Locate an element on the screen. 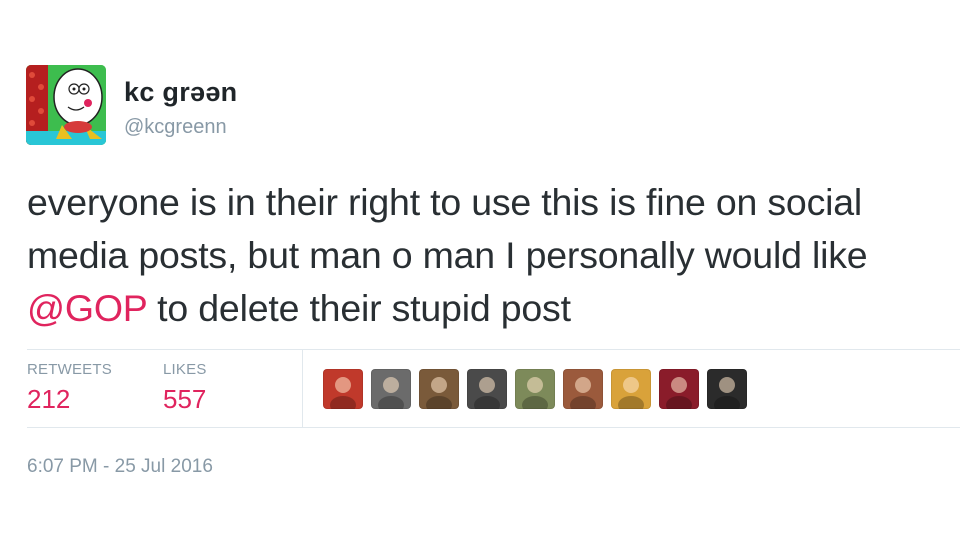 The height and width of the screenshot is (540, 960). author-handle: @kcgreenn is located at coordinates (175, 127).